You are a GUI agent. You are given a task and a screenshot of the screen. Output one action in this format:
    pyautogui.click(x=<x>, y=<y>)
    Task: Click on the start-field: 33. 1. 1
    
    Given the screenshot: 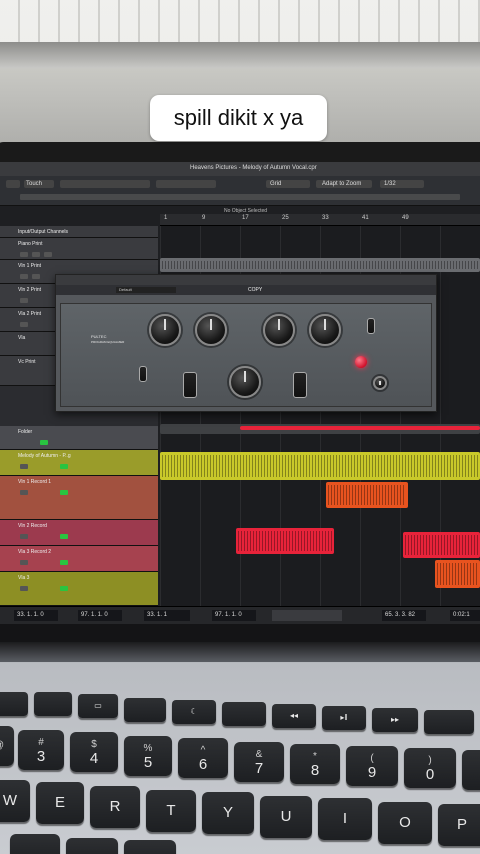 What is the action you would take?
    pyautogui.click(x=167, y=615)
    